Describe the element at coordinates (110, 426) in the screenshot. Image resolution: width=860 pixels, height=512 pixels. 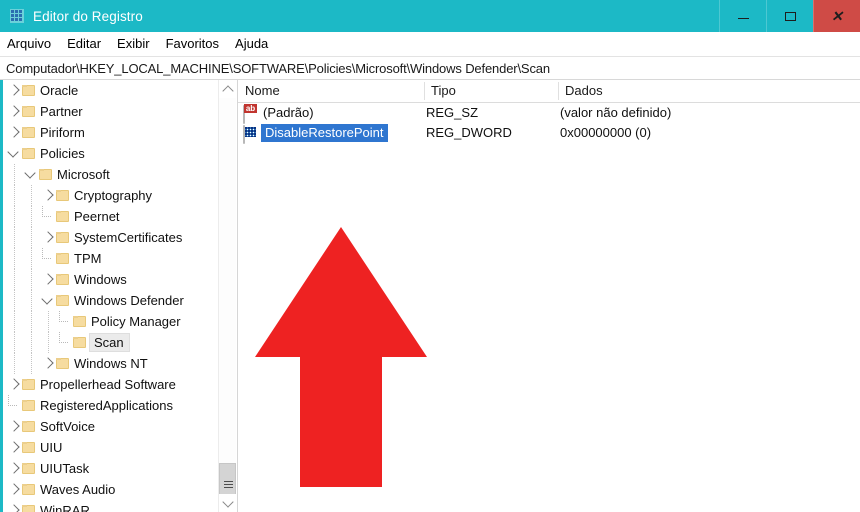
I see `tree-item-softvoice: SoftVoice` at that location.